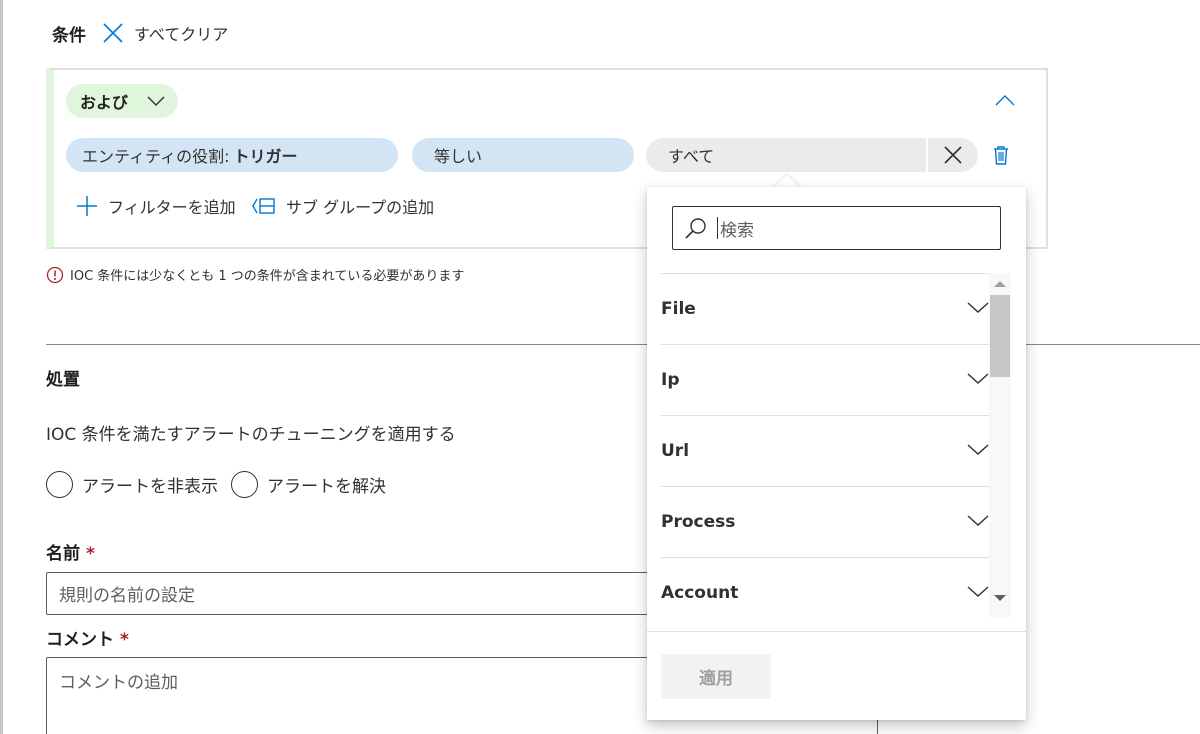  I want to click on clear-all-label: すべてクリア, so click(181, 34).